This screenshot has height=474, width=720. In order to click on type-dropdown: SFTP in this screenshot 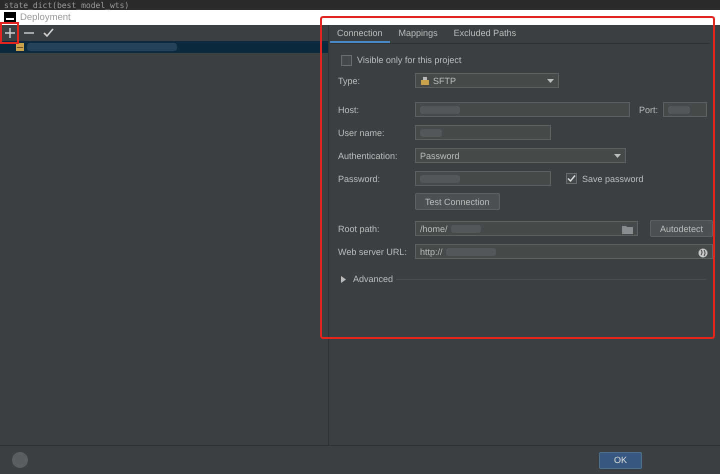, I will do `click(487, 80)`.